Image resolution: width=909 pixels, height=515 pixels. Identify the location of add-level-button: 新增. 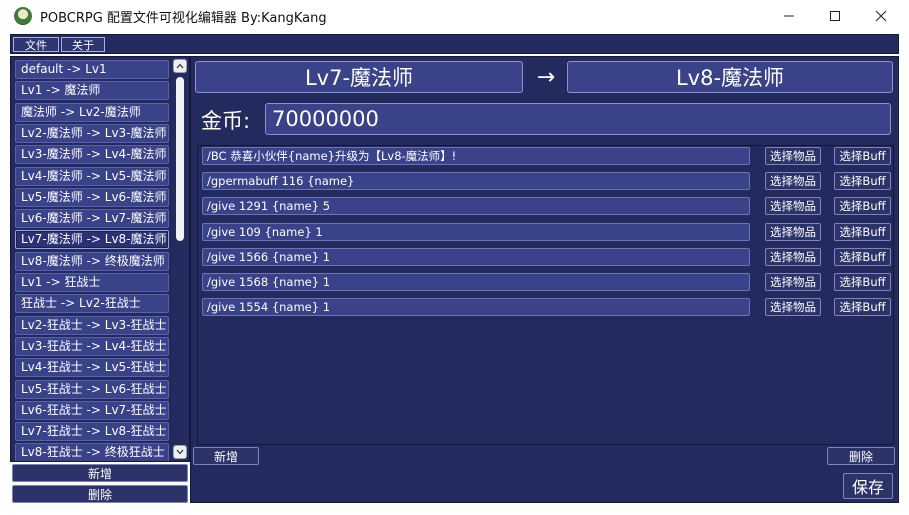
(100, 473).